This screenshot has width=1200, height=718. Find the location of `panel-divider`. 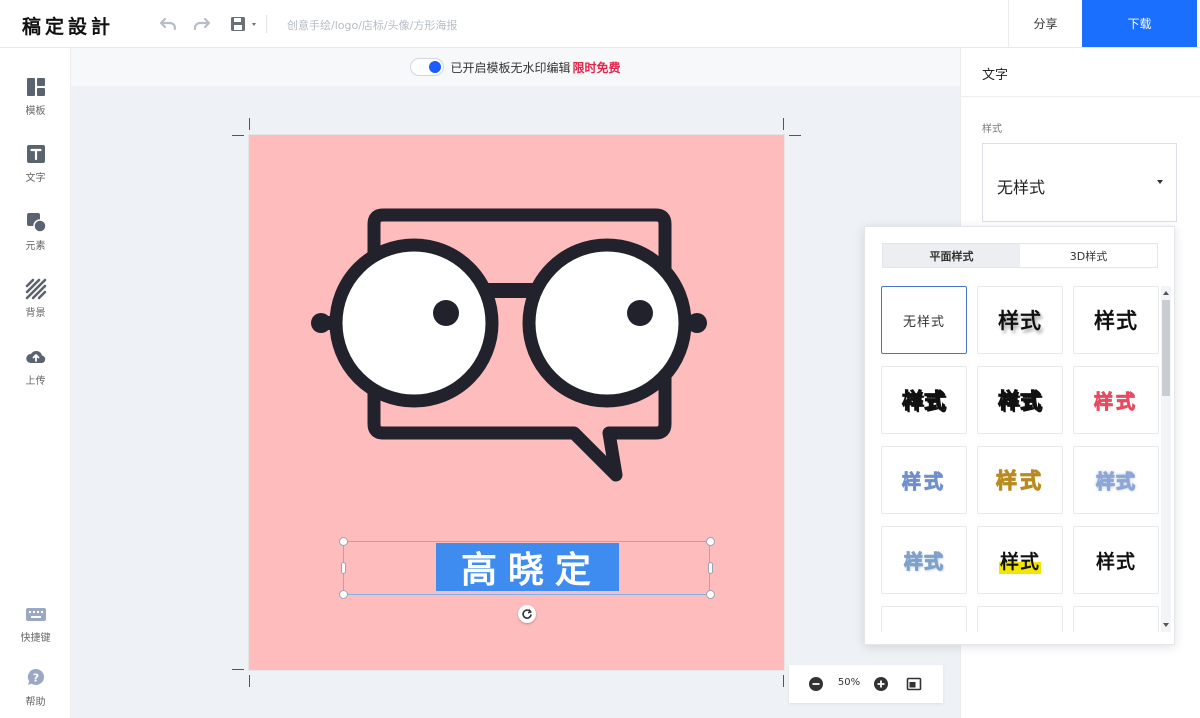

panel-divider is located at coordinates (1080, 96).